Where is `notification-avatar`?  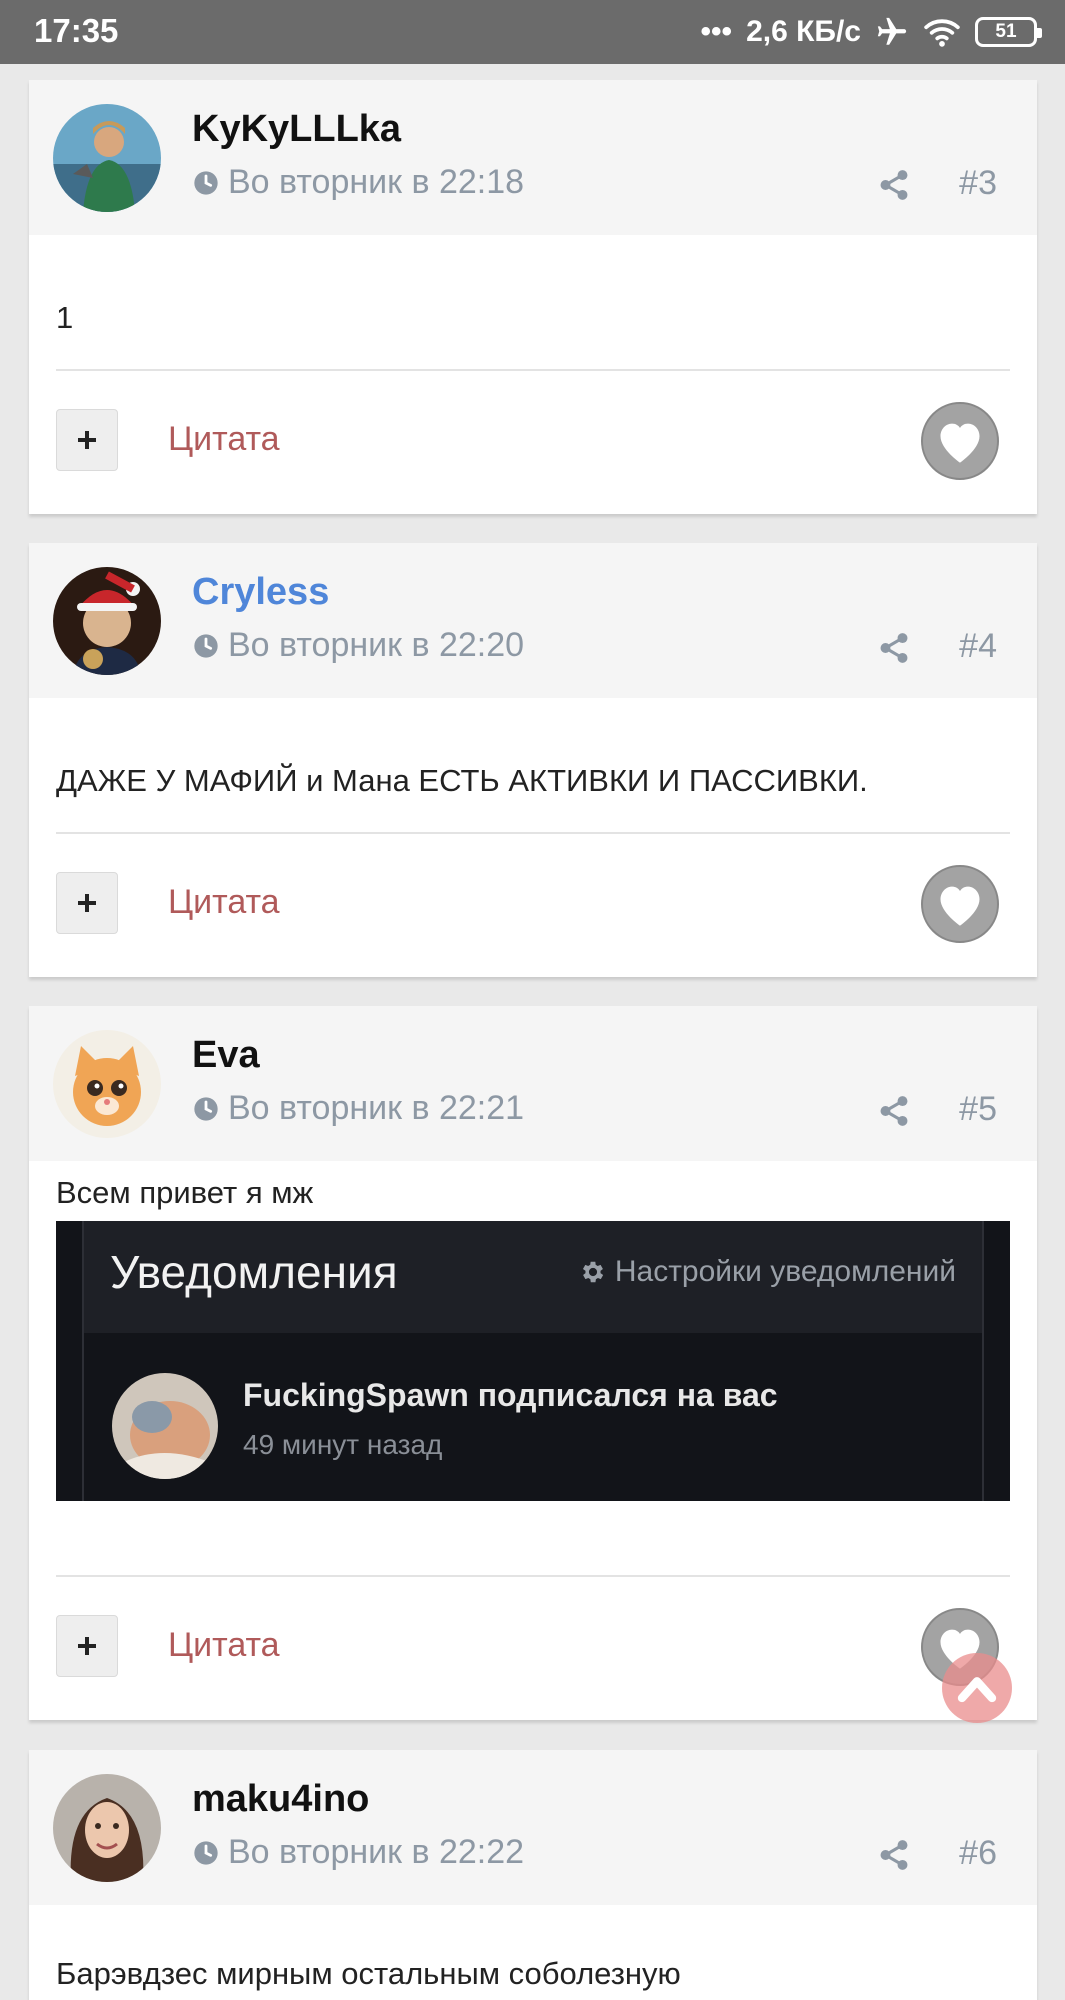 notification-avatar is located at coordinates (165, 1426).